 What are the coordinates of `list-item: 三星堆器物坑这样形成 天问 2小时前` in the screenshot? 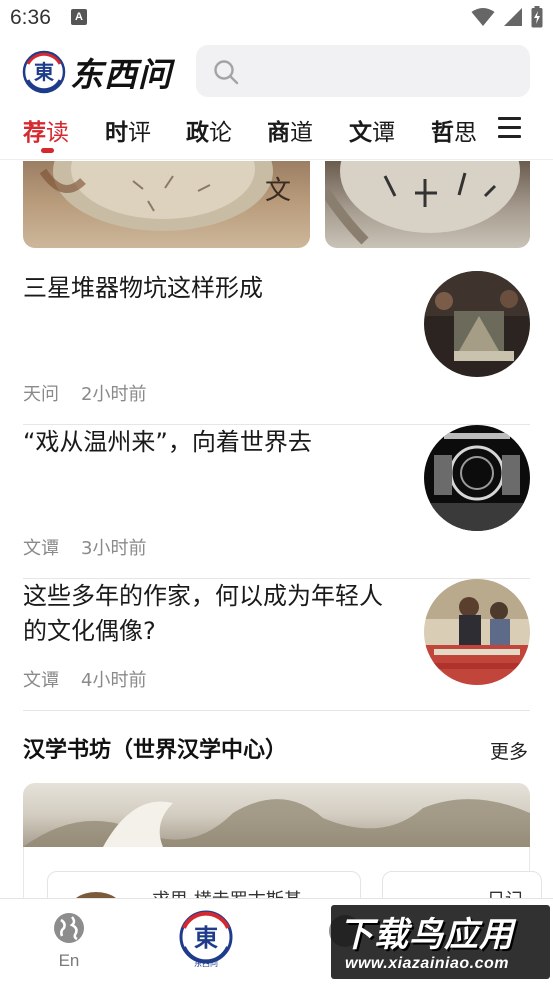 It's located at (276, 348).